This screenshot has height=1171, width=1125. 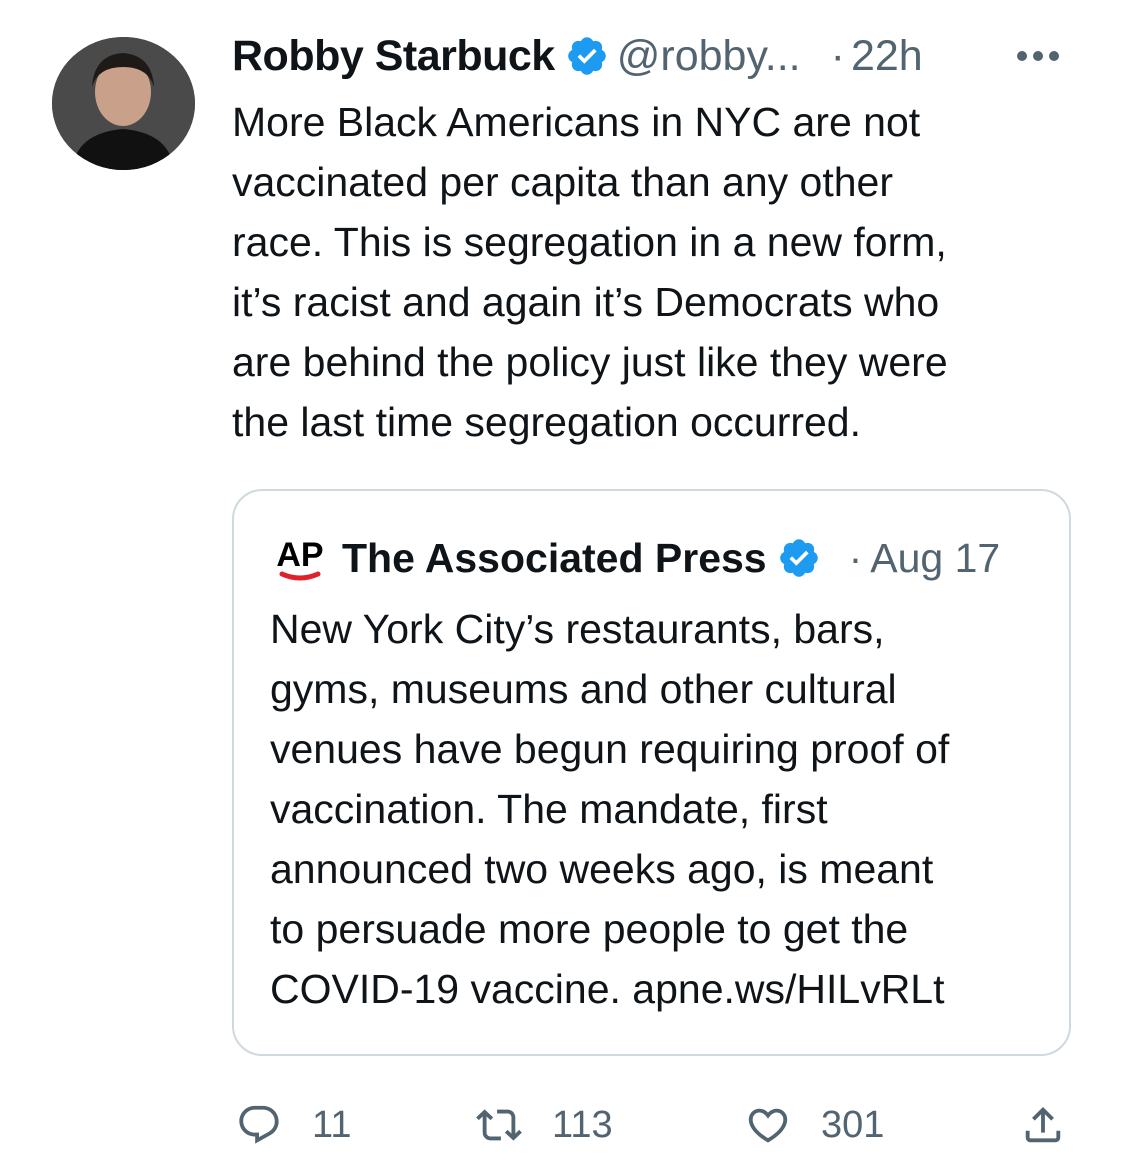 What do you see at coordinates (562, 182) in the screenshot?
I see `tweet-text-line: vaccinated per capita than any other` at bounding box center [562, 182].